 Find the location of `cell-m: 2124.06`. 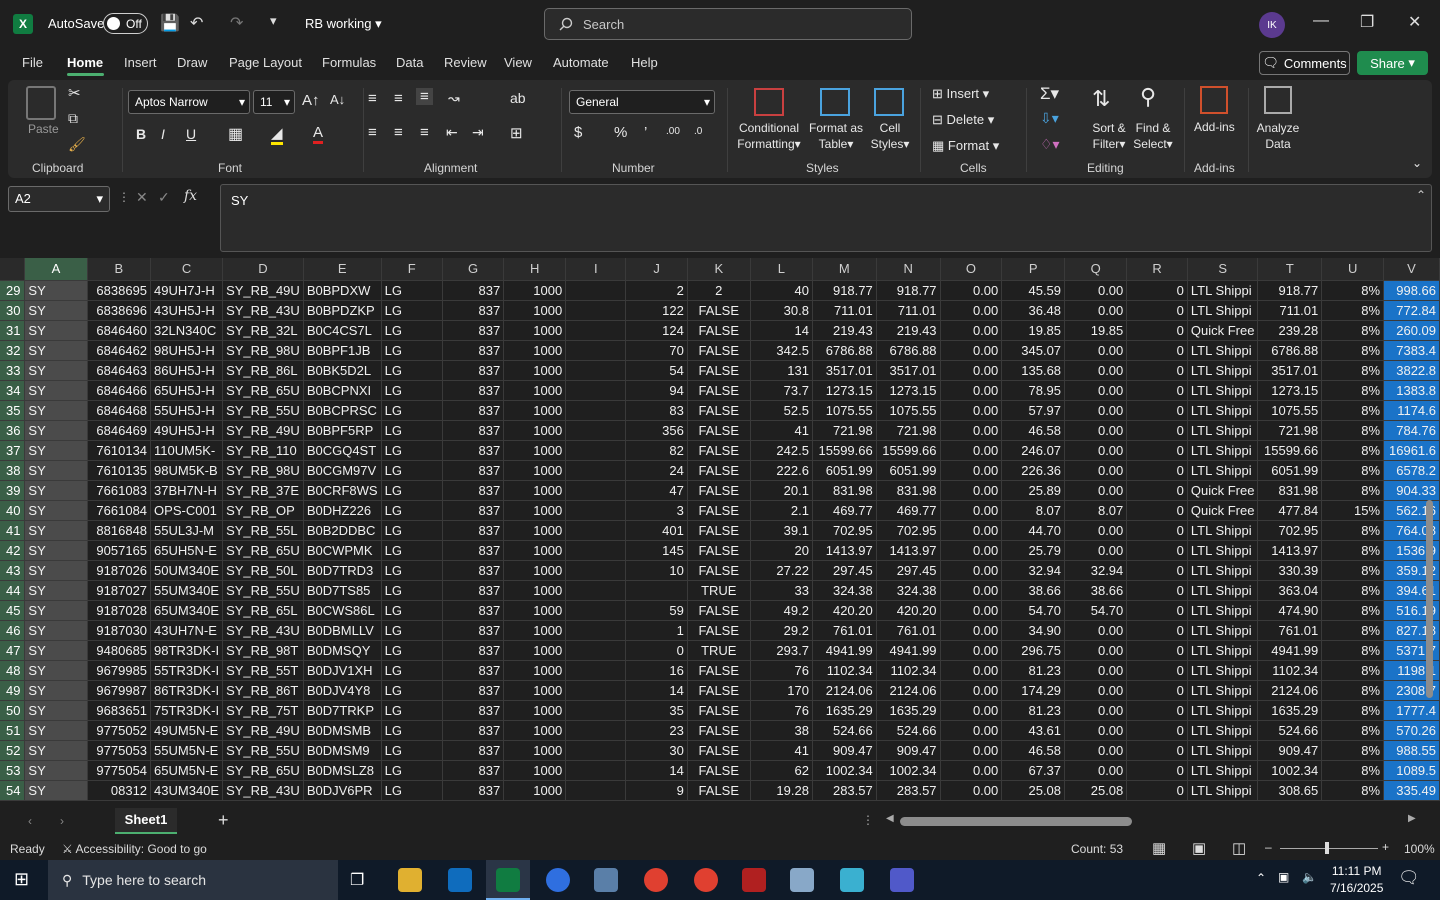

cell-m: 2124.06 is located at coordinates (844, 690).